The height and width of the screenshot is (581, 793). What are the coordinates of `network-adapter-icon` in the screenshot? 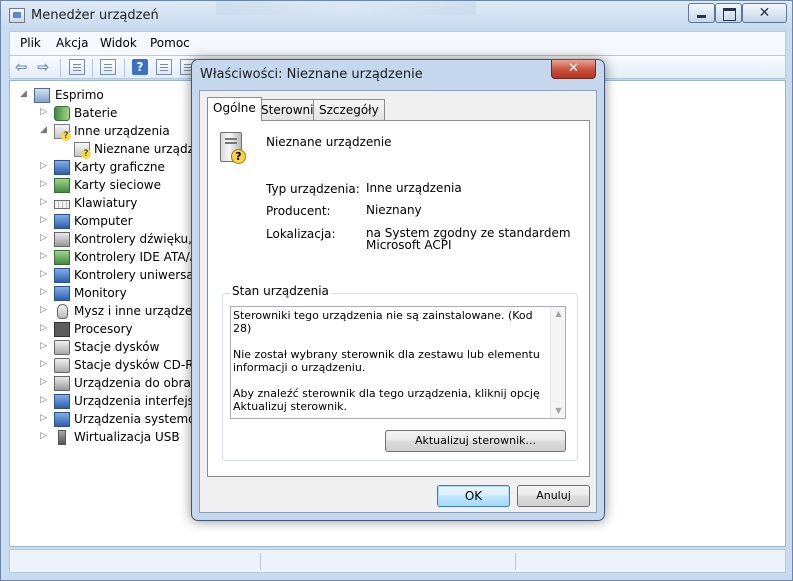 It's located at (62, 185).